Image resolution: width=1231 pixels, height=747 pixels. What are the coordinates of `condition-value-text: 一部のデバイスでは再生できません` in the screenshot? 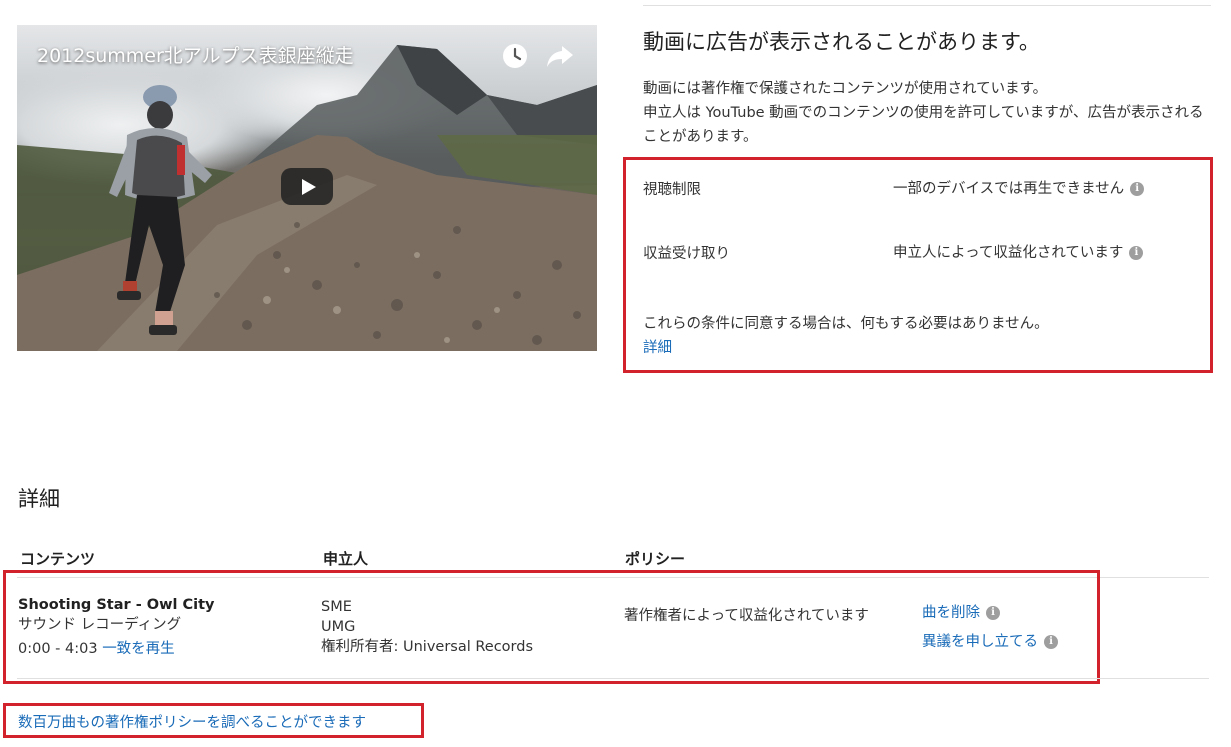 It's located at (1009, 189).